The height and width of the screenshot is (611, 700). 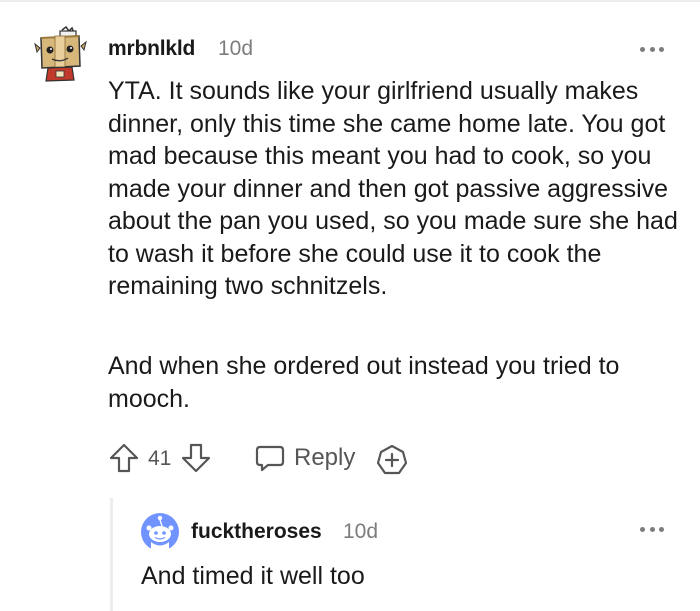 I want to click on box-head-robot-avatar-icon, so click(x=60, y=53).